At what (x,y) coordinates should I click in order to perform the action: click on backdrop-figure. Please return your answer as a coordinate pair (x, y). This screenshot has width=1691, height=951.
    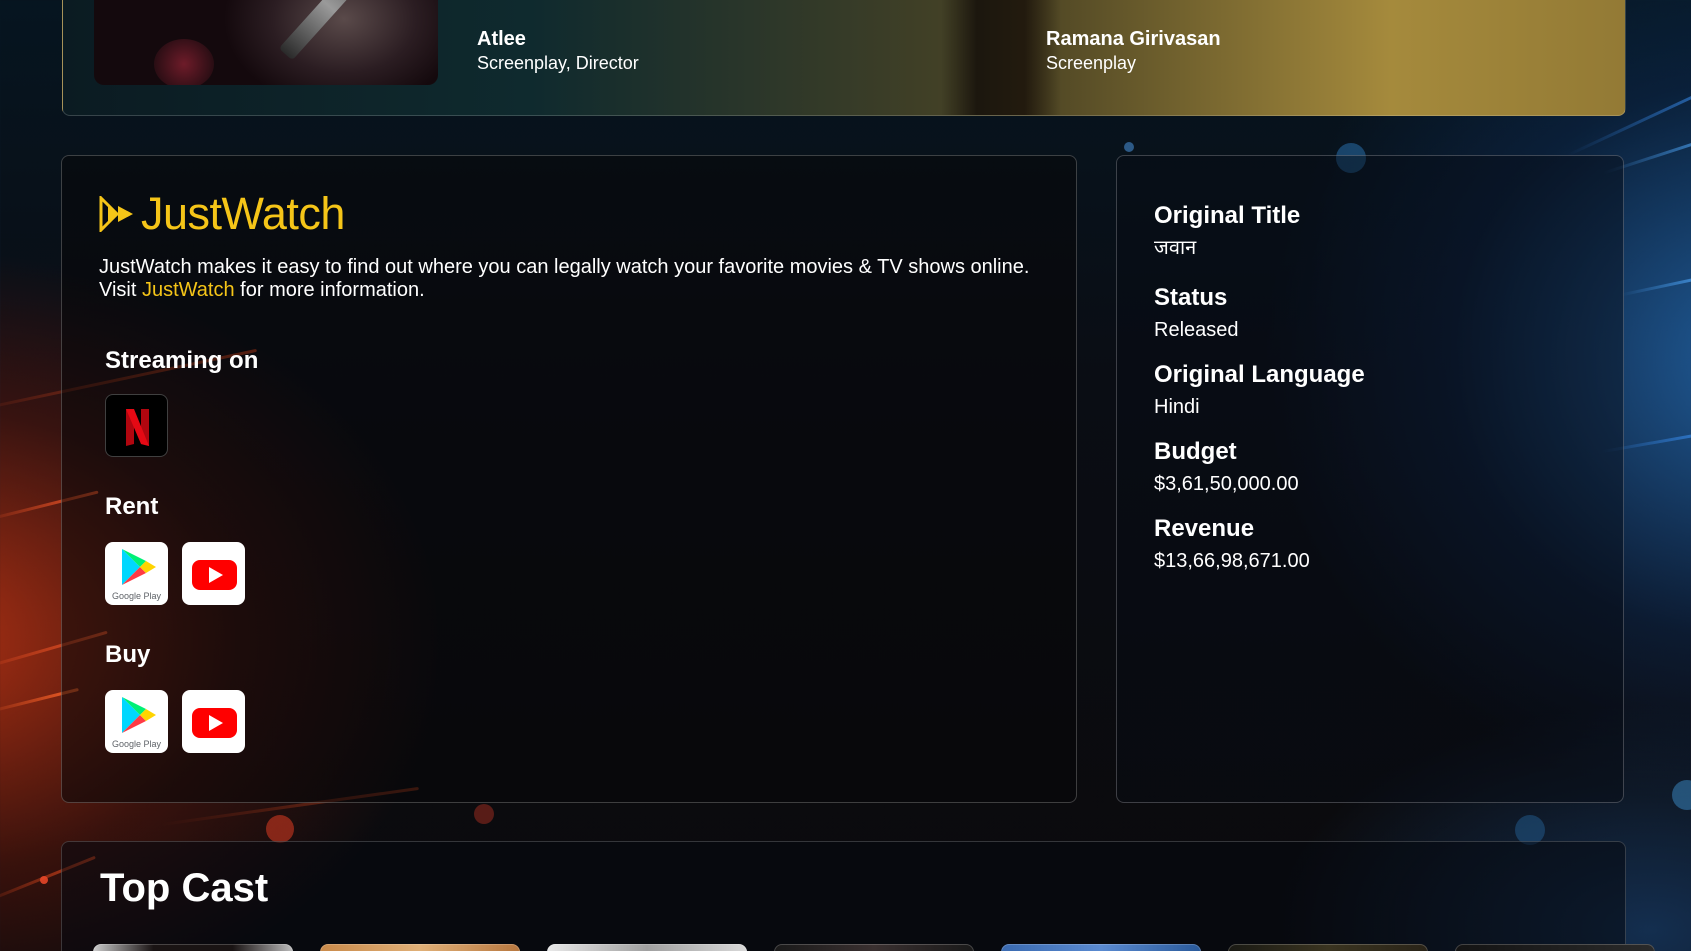
    Looking at the image, I should click on (1001, 57).